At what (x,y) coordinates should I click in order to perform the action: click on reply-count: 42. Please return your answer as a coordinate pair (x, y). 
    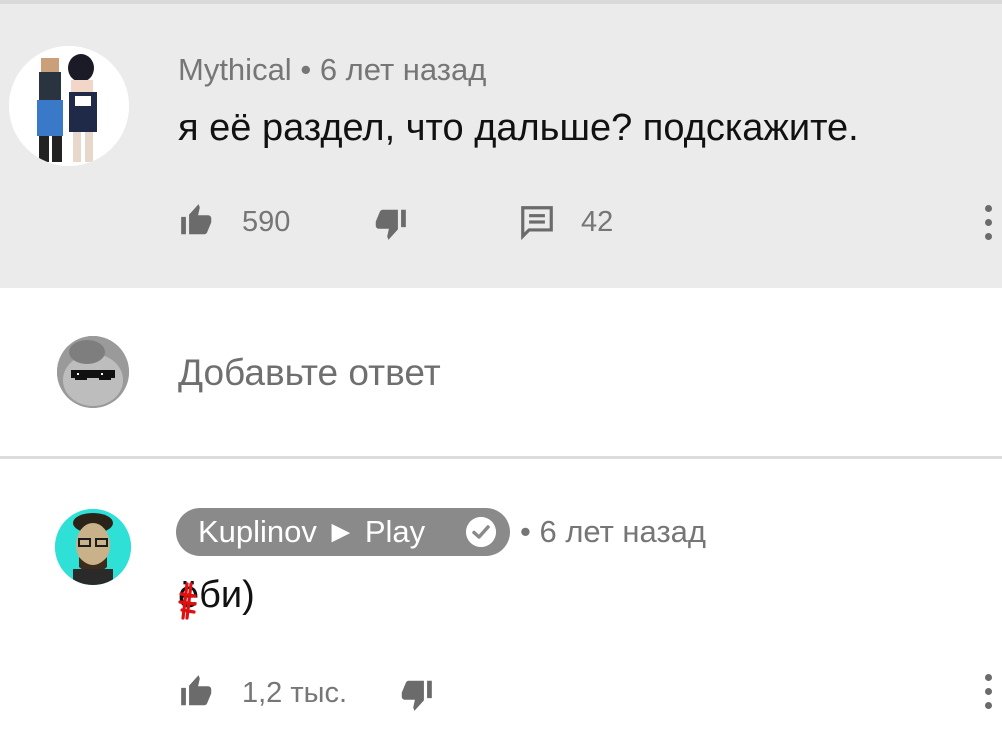
    Looking at the image, I should click on (597, 222).